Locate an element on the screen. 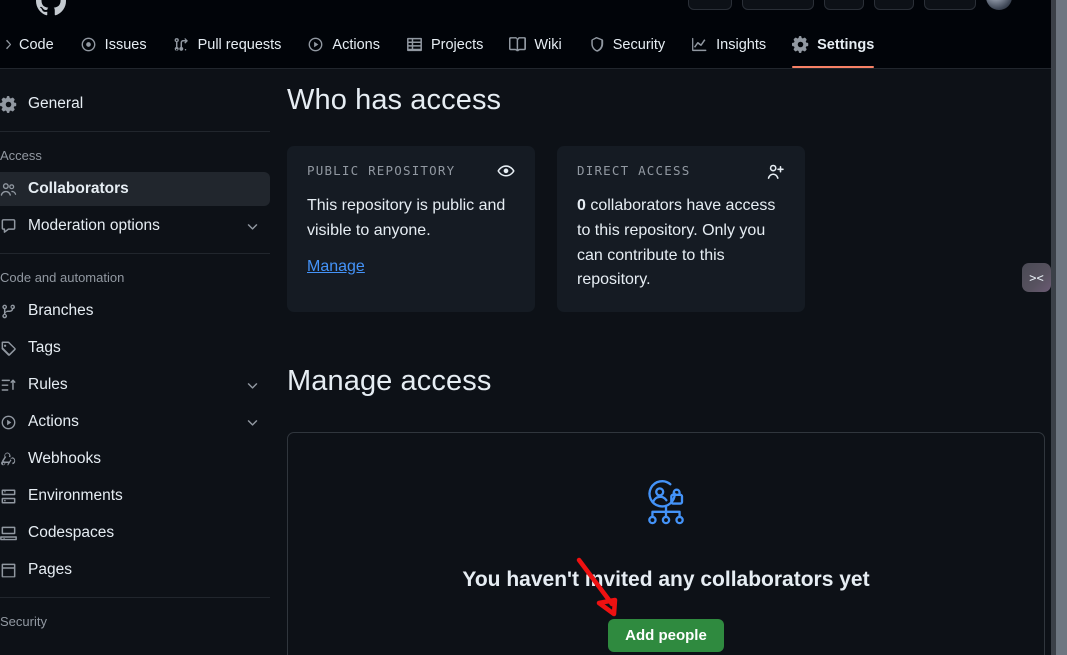 Image resolution: width=1067 pixels, height=655 pixels. people-icon is located at coordinates (8, 189).